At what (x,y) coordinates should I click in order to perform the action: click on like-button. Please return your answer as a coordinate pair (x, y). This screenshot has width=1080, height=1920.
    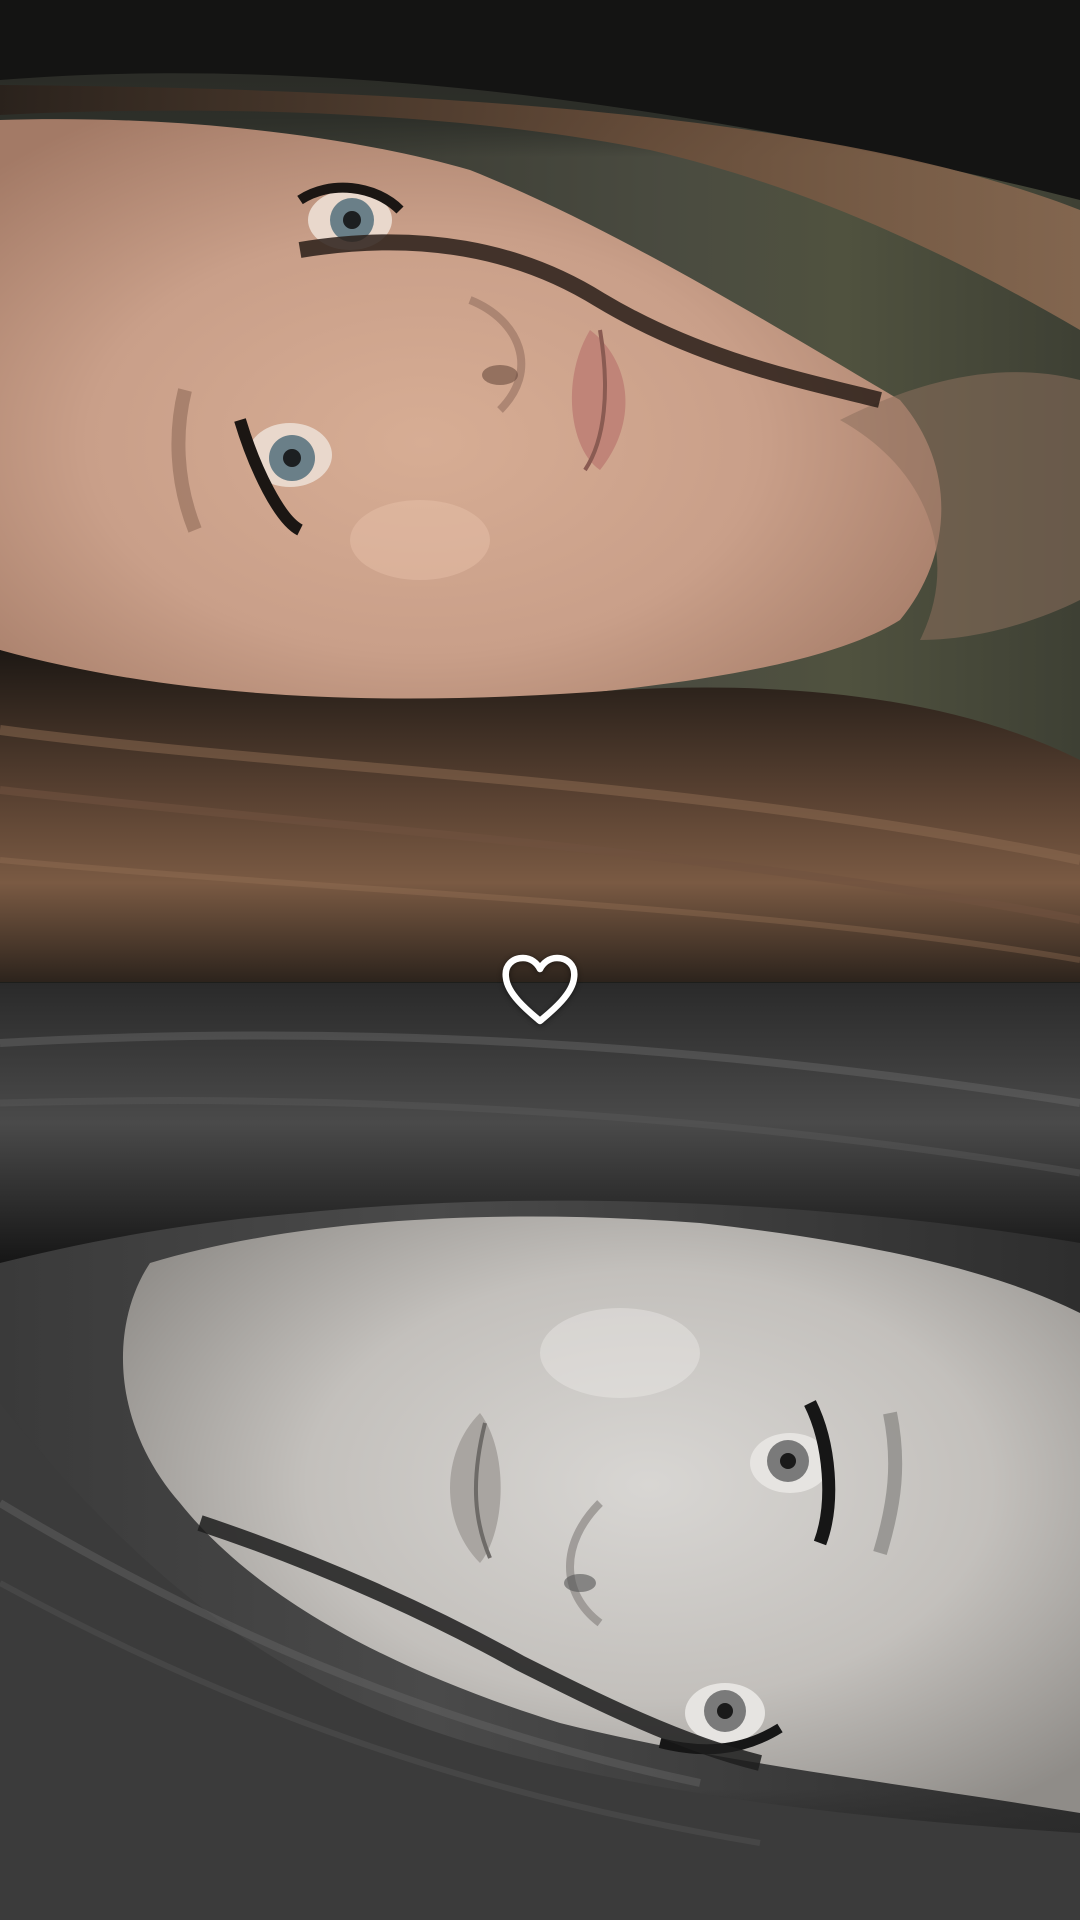
    Looking at the image, I should click on (540, 990).